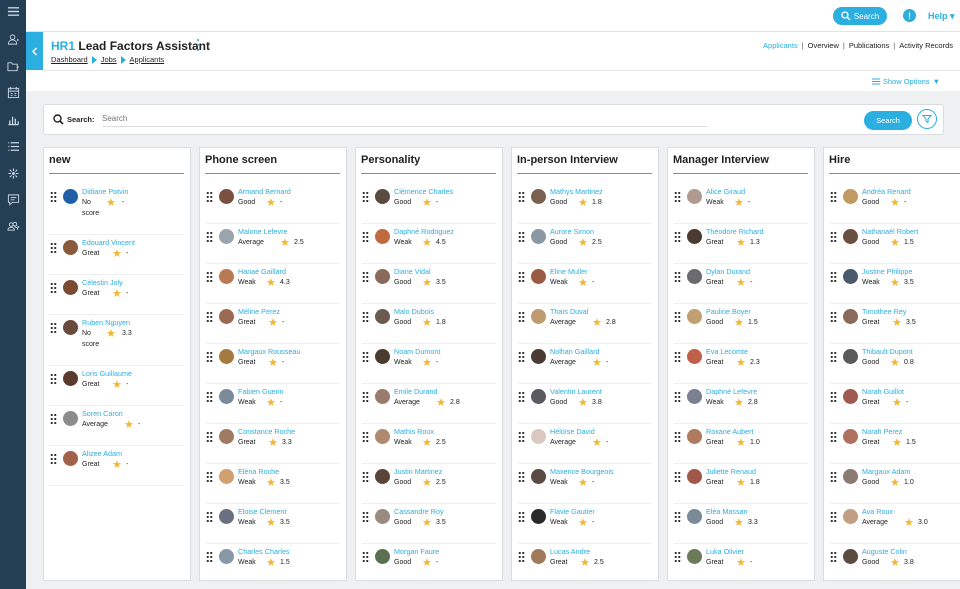  I want to click on applicant-card: Roxane Aubert Great ★ 1.0, so click(741, 444).